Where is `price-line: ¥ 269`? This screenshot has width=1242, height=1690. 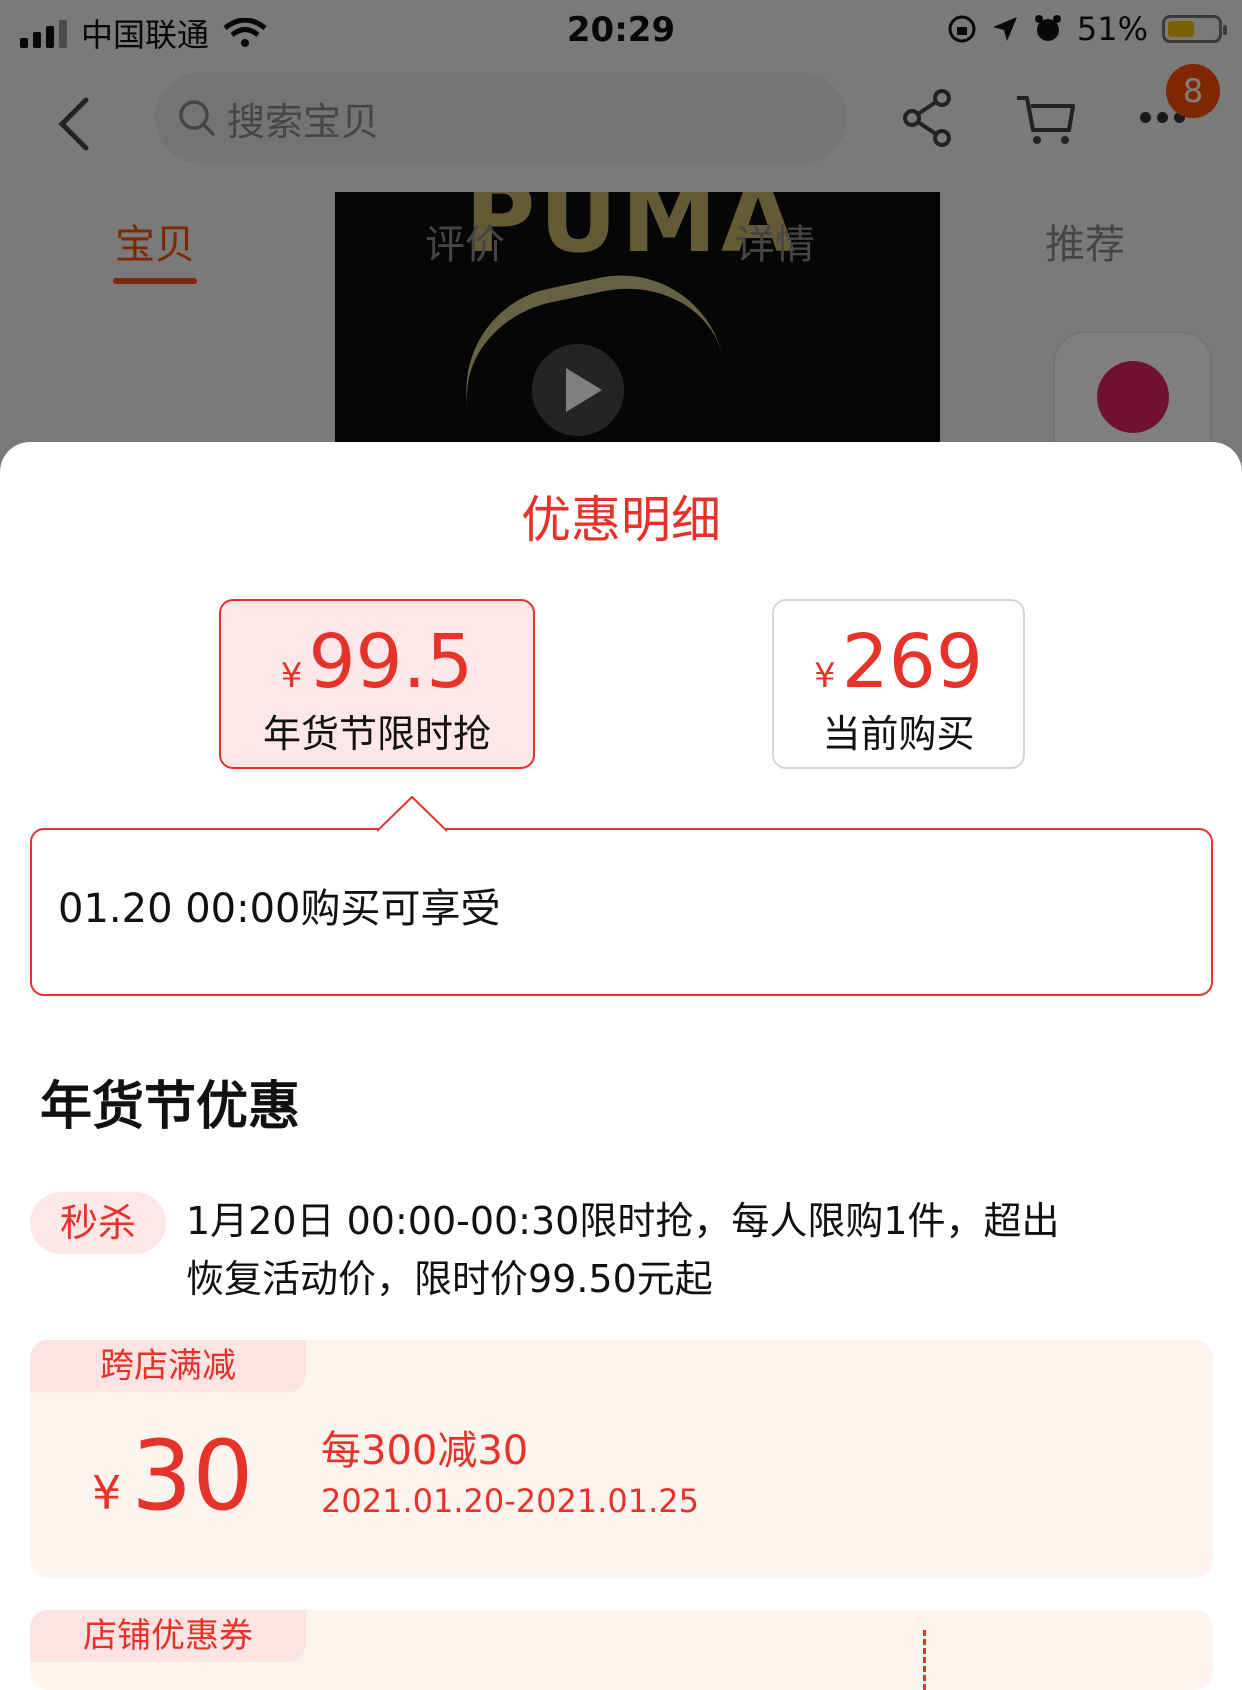 price-line: ¥ 269 is located at coordinates (898, 662).